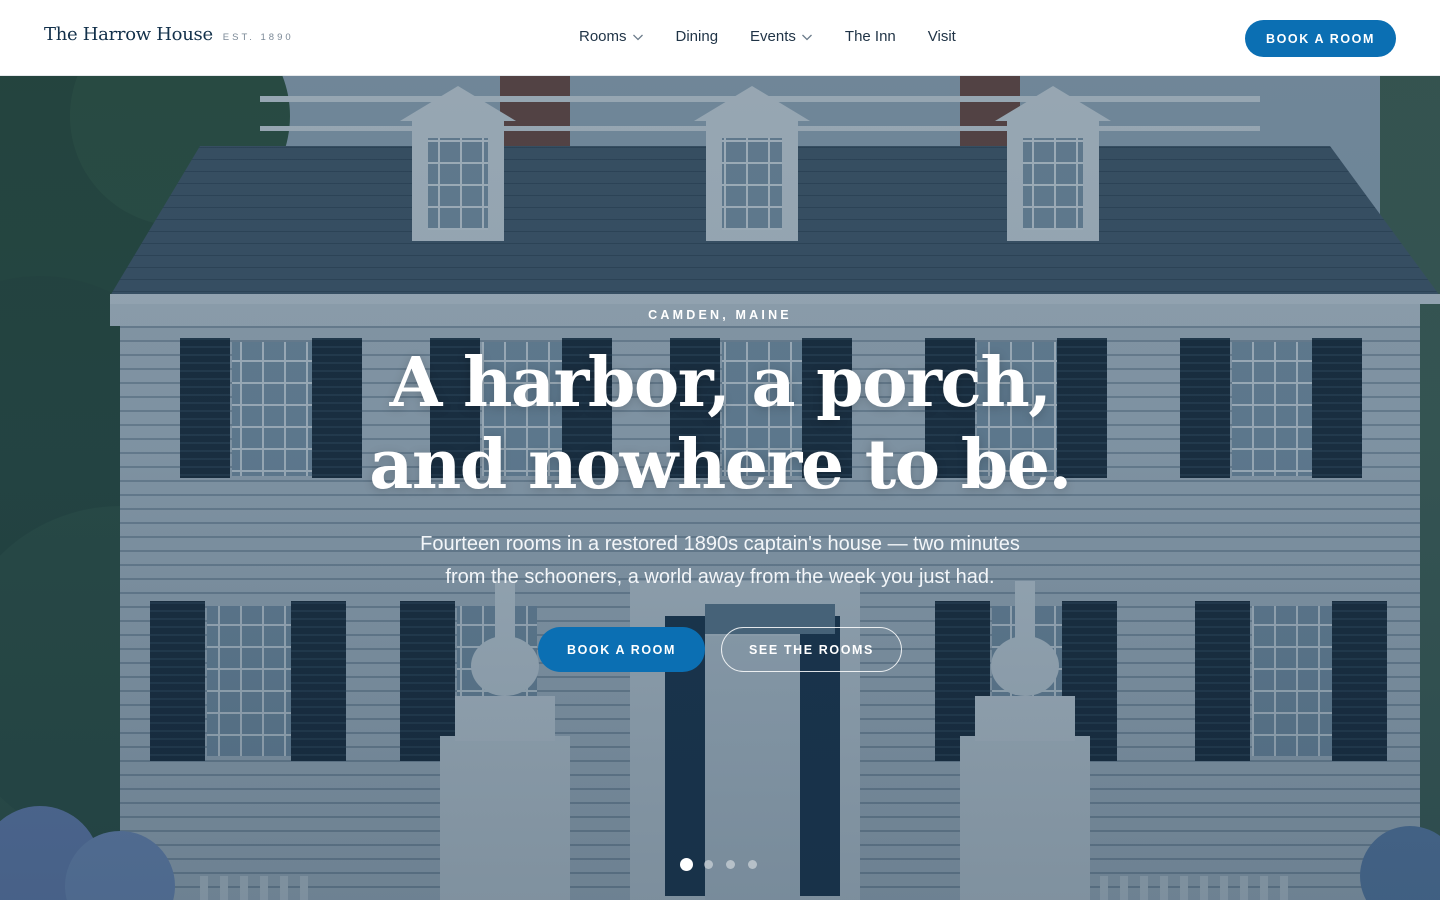 This screenshot has width=1440, height=900. Describe the element at coordinates (1320, 38) in the screenshot. I see `book-room-header-button: BOOK A ROOM` at that location.